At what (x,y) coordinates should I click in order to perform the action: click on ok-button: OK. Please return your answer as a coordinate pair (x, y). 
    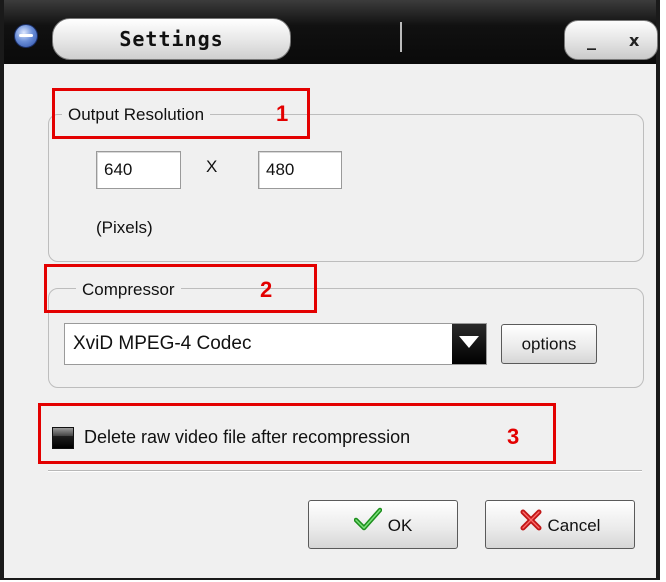
    Looking at the image, I should click on (383, 524).